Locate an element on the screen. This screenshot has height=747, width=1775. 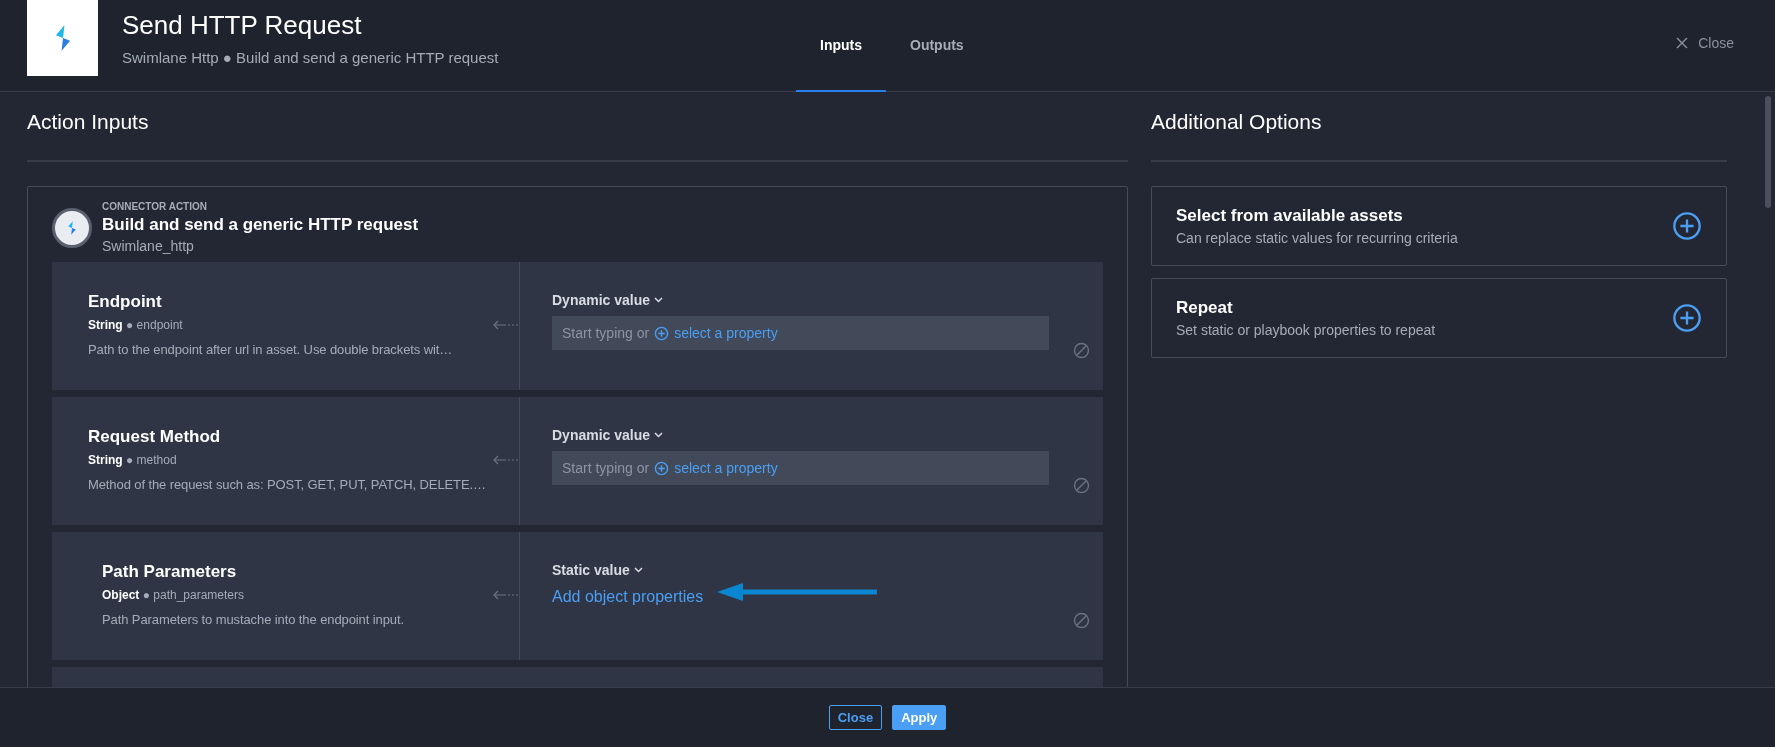
tab: Outputs is located at coordinates (937, 46).